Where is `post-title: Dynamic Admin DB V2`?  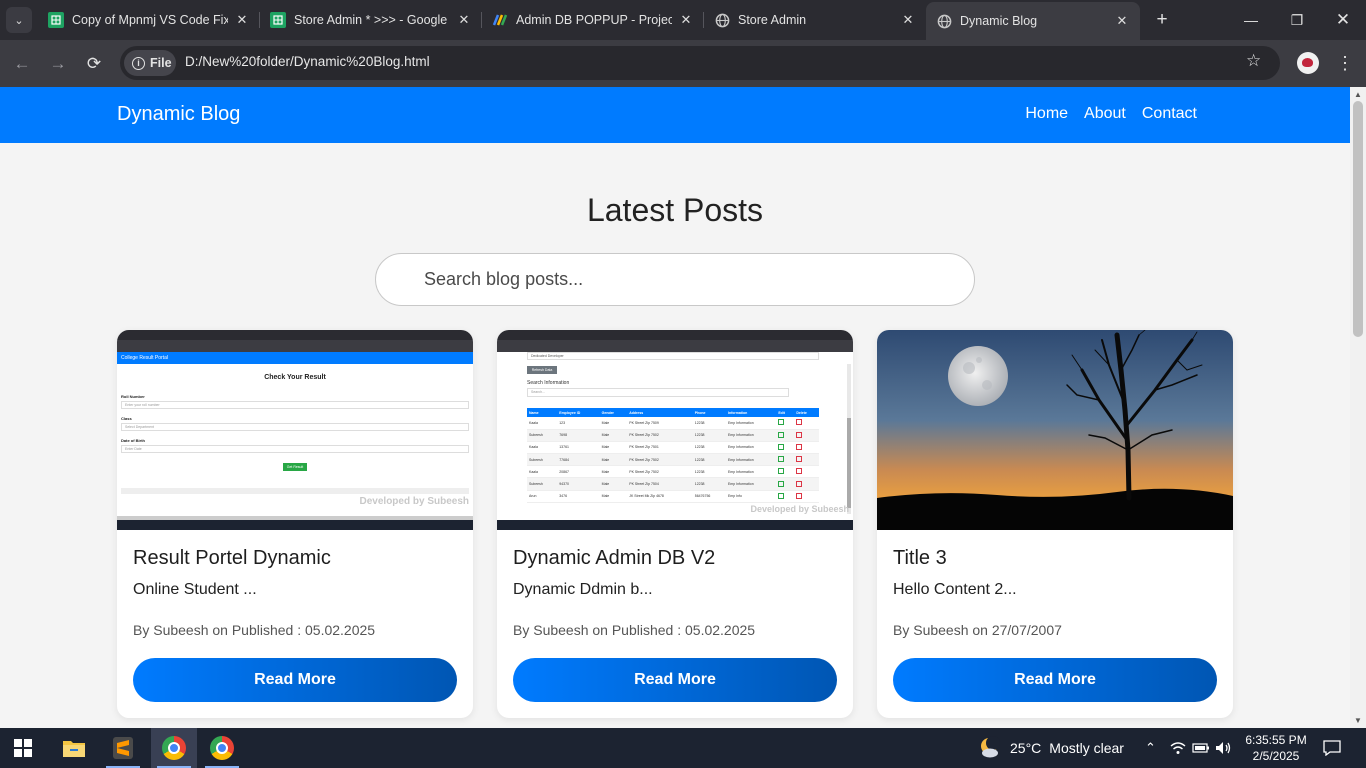 post-title: Dynamic Admin DB V2 is located at coordinates (614, 558).